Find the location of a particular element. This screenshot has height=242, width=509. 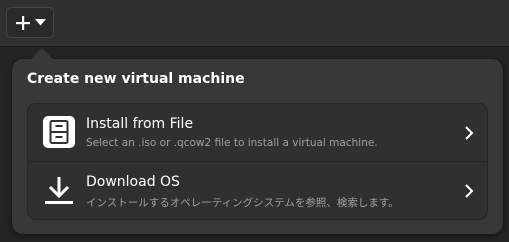

install-from-file-title: Install from File is located at coordinates (140, 124).